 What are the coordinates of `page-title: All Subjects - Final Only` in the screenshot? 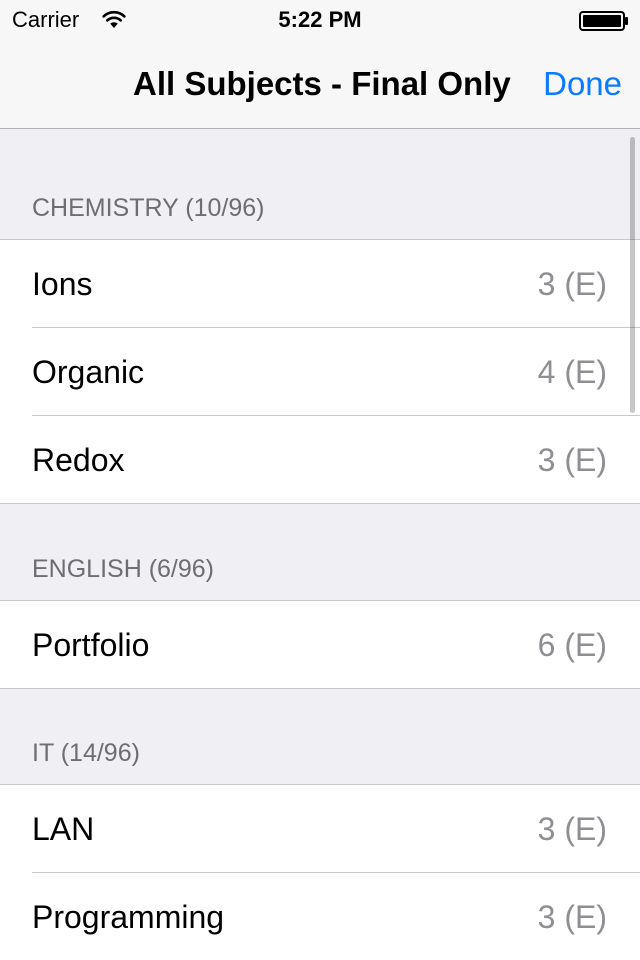 It's located at (322, 83).